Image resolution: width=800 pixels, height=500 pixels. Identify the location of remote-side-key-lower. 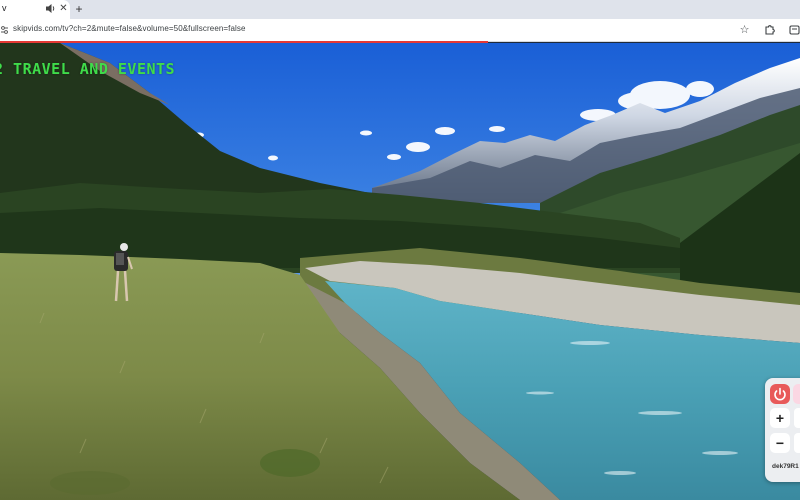
(797, 443).